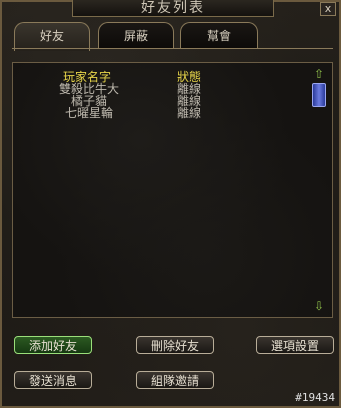 Image resolution: width=341 pixels, height=408 pixels. Describe the element at coordinates (319, 74) in the screenshot. I see `scroll-up-arrow-icon: ⇧` at that location.